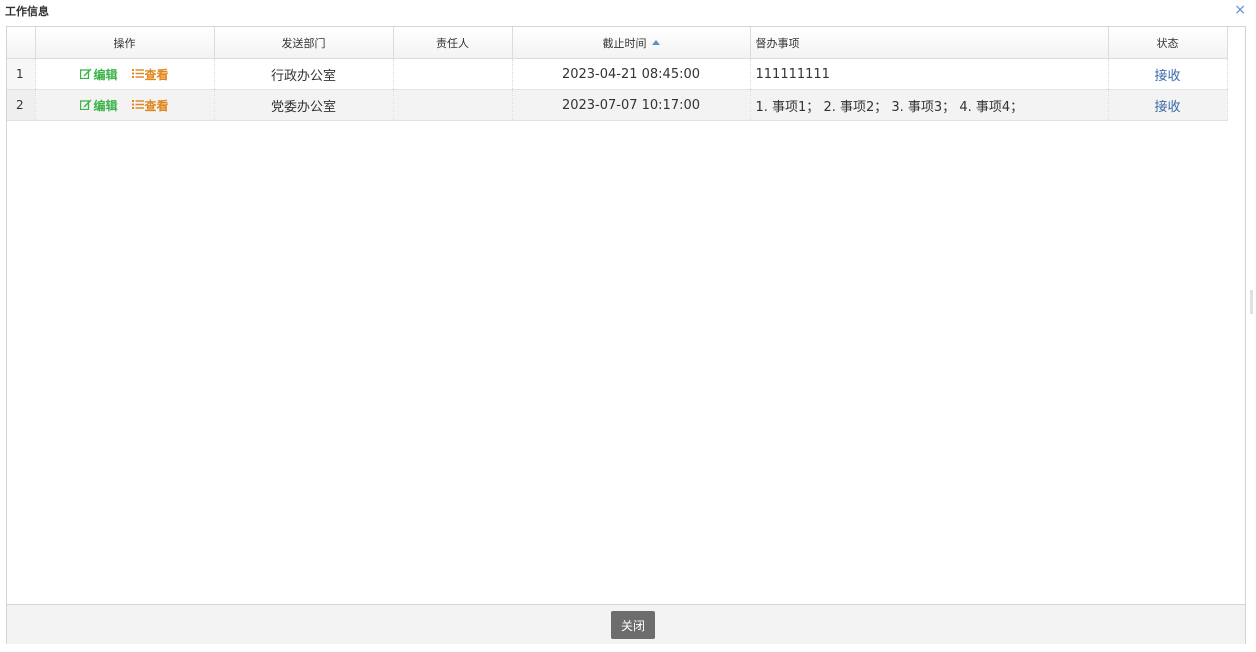 The height and width of the screenshot is (652, 1256). I want to click on header-dept: 发送部门, so click(304, 43).